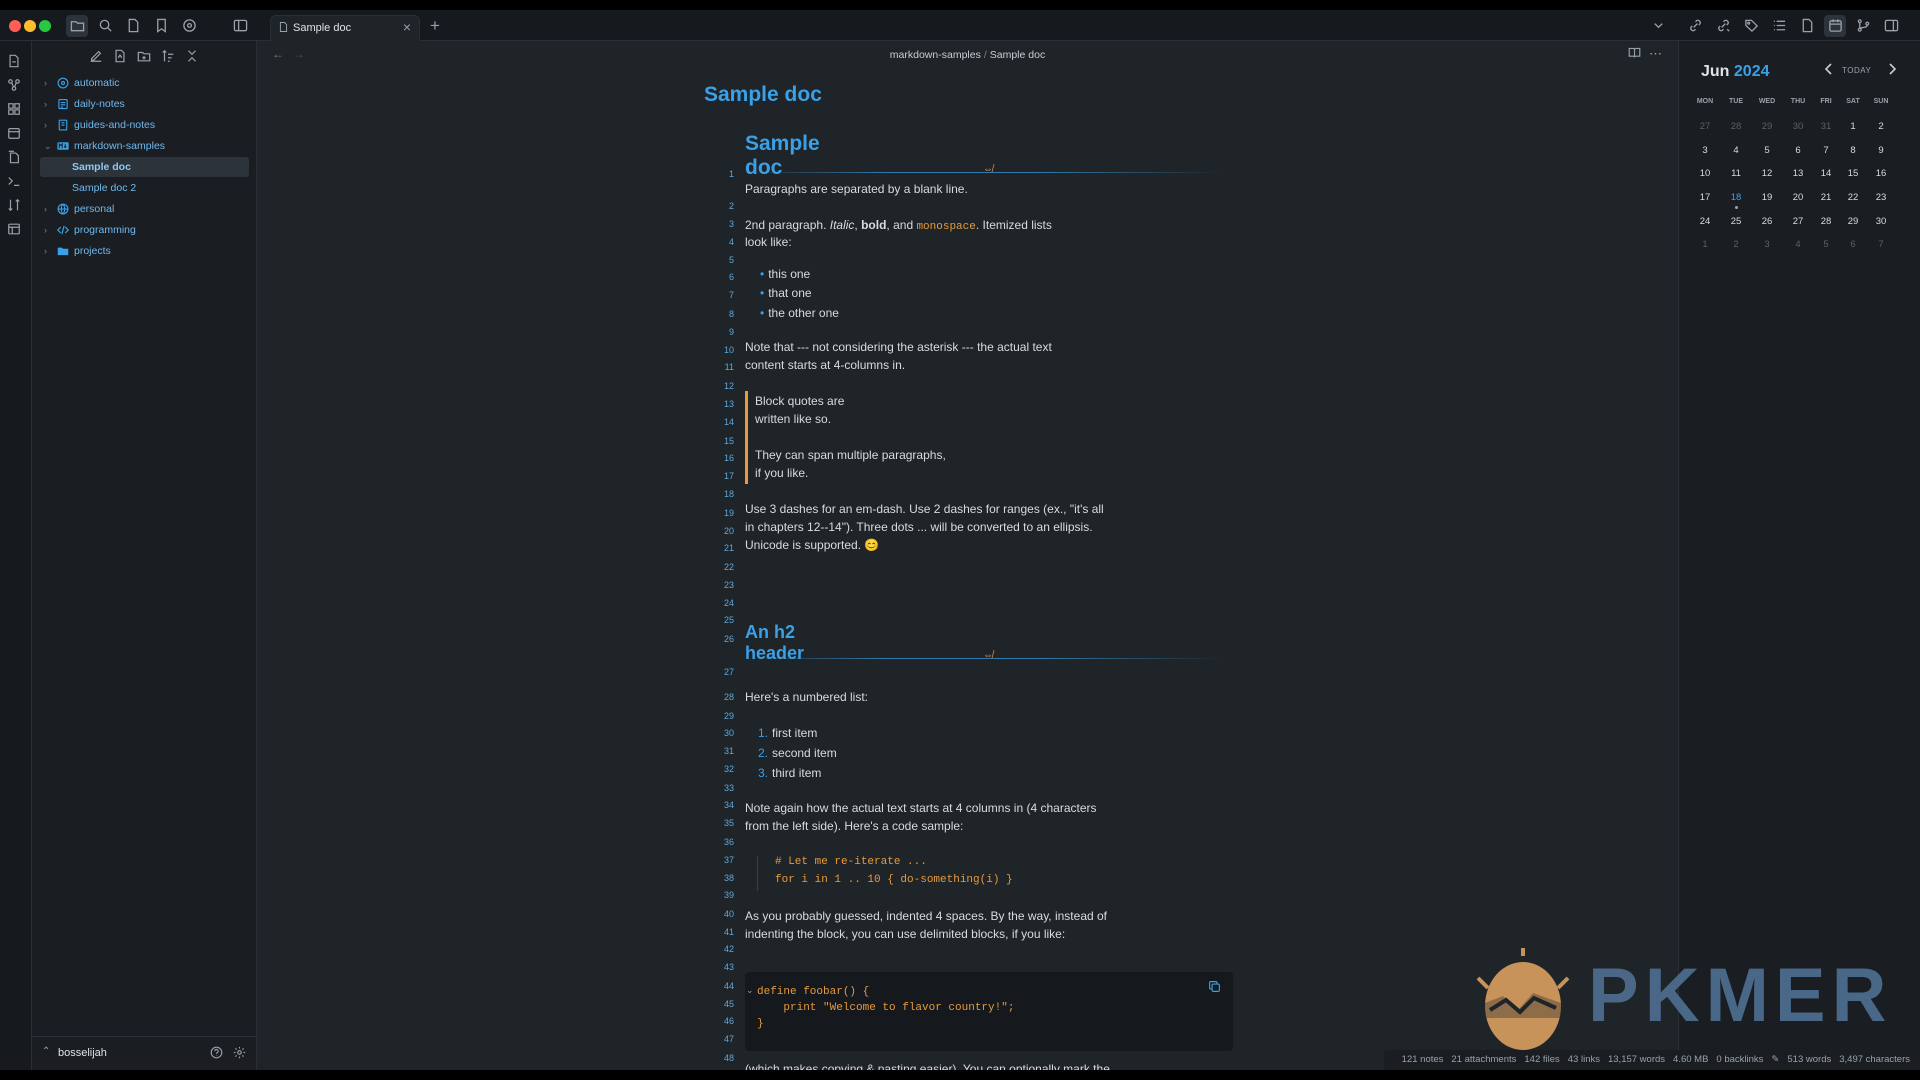 The image size is (1920, 1080). I want to click on open-quick-switcher-icon, so click(16, 63).